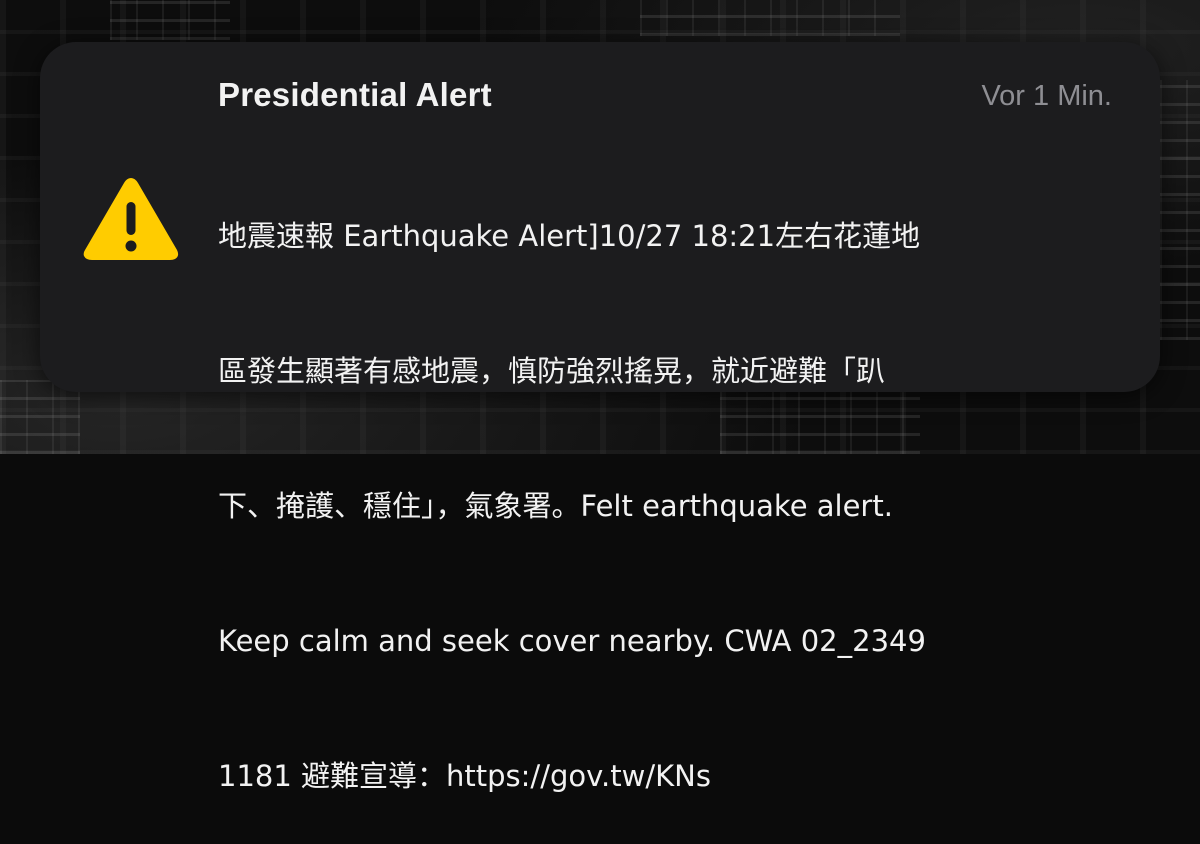 Image resolution: width=1200 pixels, height=844 pixels. I want to click on notification-body-line: 1181 避難宣導：https://gov.tw/KNs, so click(464, 776).